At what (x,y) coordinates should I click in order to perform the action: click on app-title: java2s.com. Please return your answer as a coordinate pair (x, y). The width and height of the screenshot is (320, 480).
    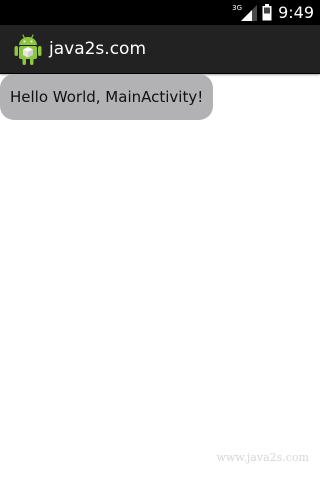
    Looking at the image, I should click on (98, 49).